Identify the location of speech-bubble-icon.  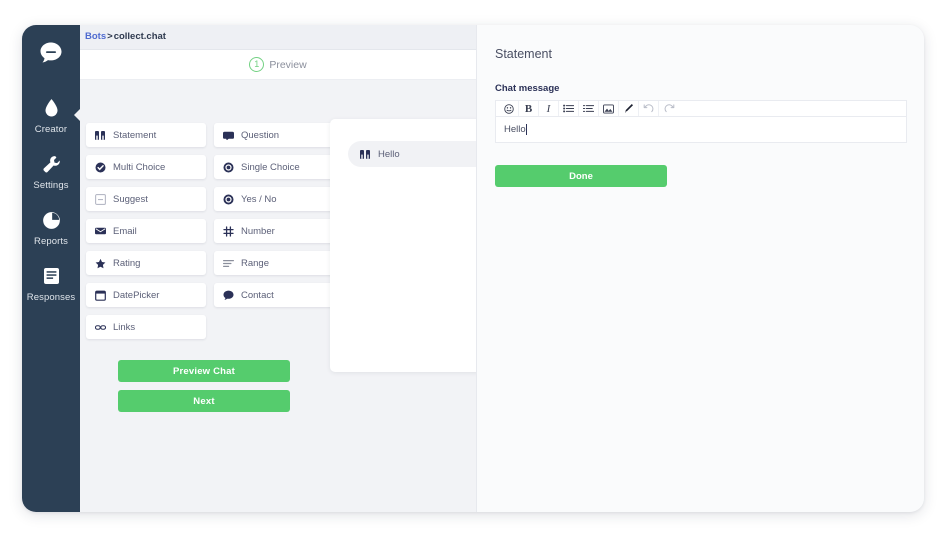
(228, 135).